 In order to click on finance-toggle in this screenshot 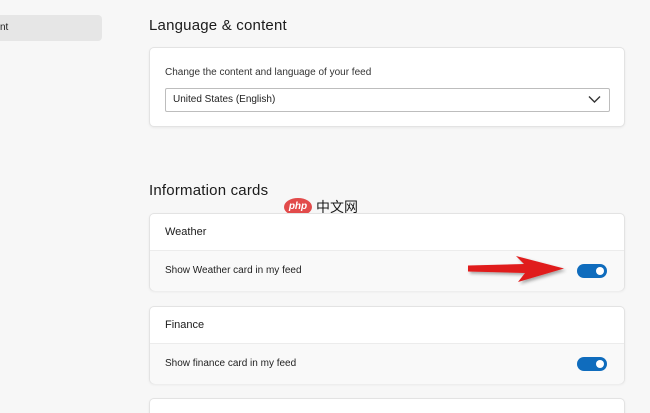, I will do `click(592, 364)`.